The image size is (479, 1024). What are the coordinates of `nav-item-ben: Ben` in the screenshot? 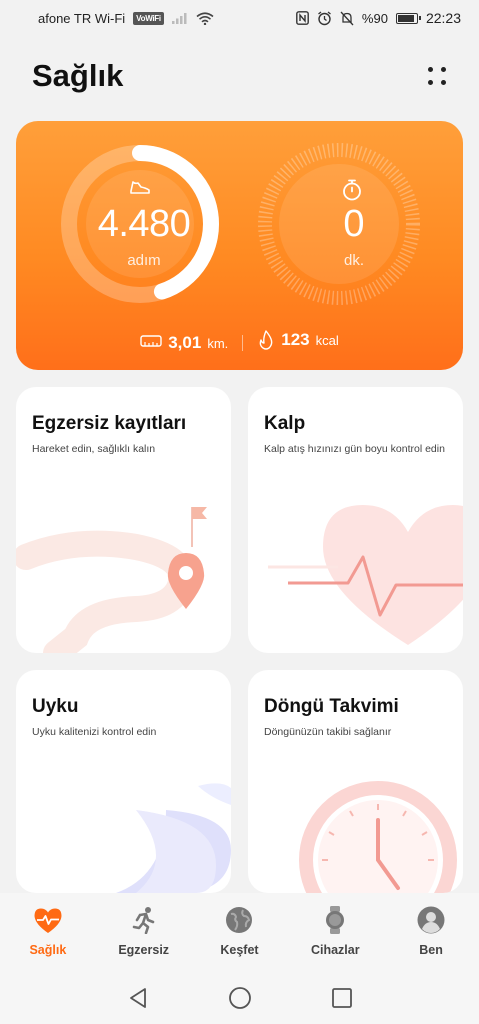 It's located at (431, 931).